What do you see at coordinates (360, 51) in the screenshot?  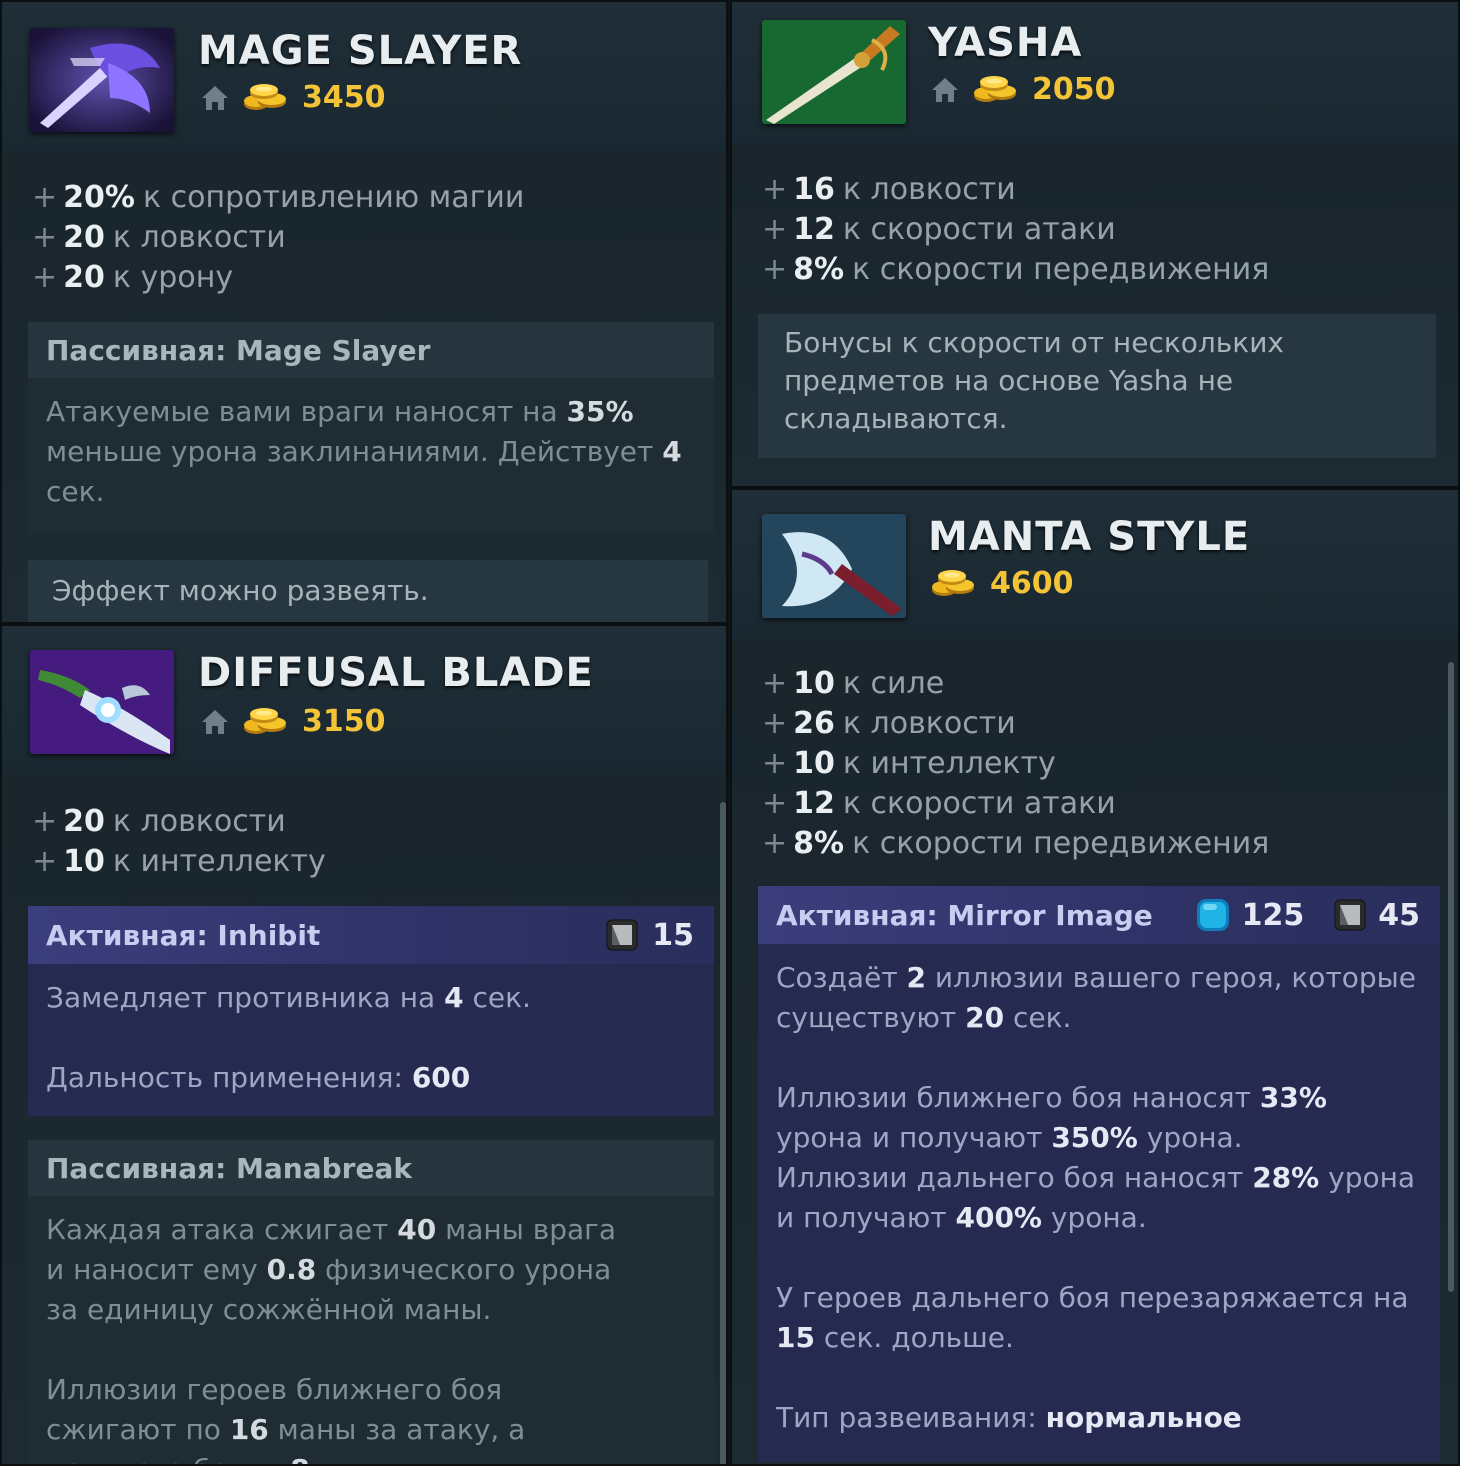 I see `item-title: MAGE SLAYER` at bounding box center [360, 51].